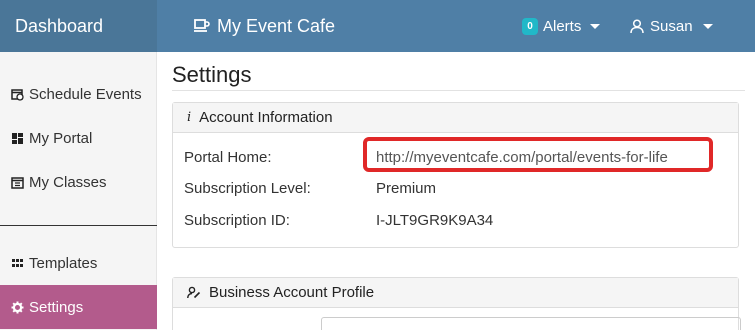 The width and height of the screenshot is (755, 330). What do you see at coordinates (56, 307) in the screenshot?
I see `sidebar-item-label: Settings` at bounding box center [56, 307].